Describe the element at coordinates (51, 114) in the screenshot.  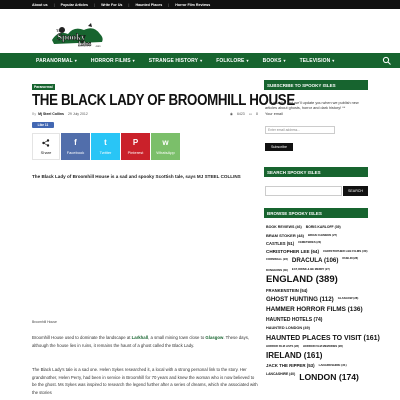
I see `author-link: Mj Steel Collins` at that location.